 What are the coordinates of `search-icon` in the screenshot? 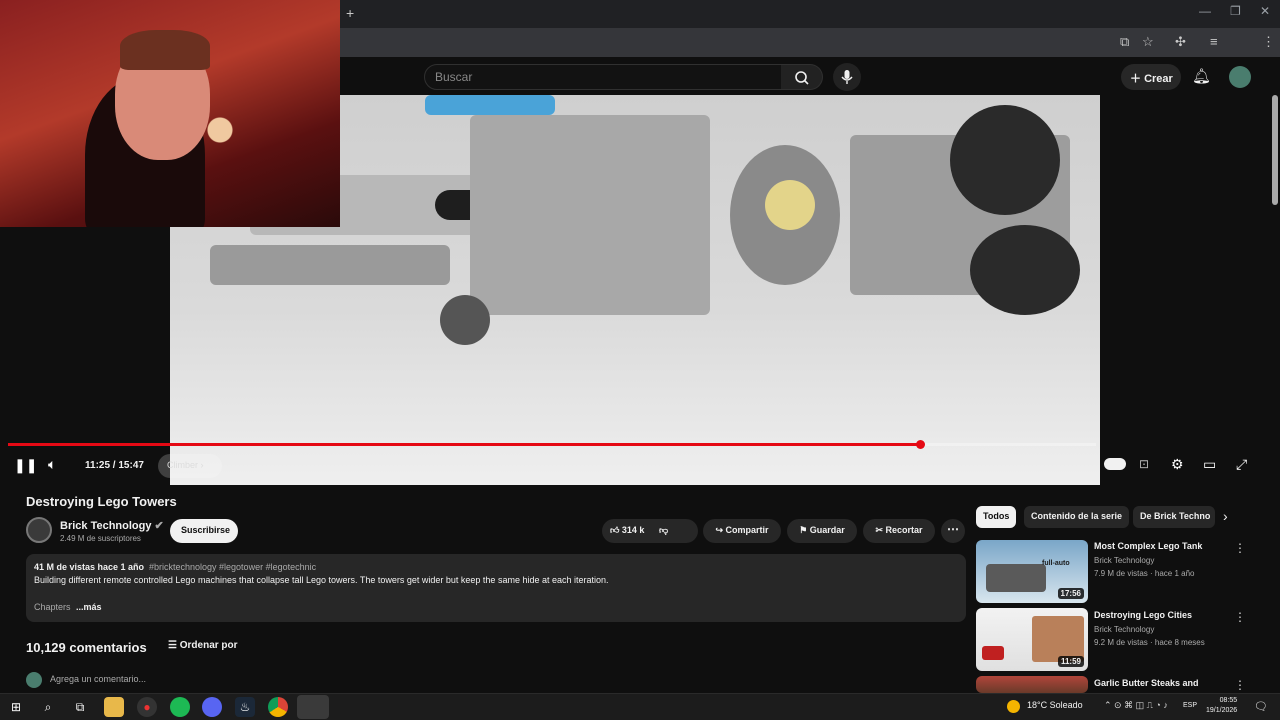 It's located at (802, 78).